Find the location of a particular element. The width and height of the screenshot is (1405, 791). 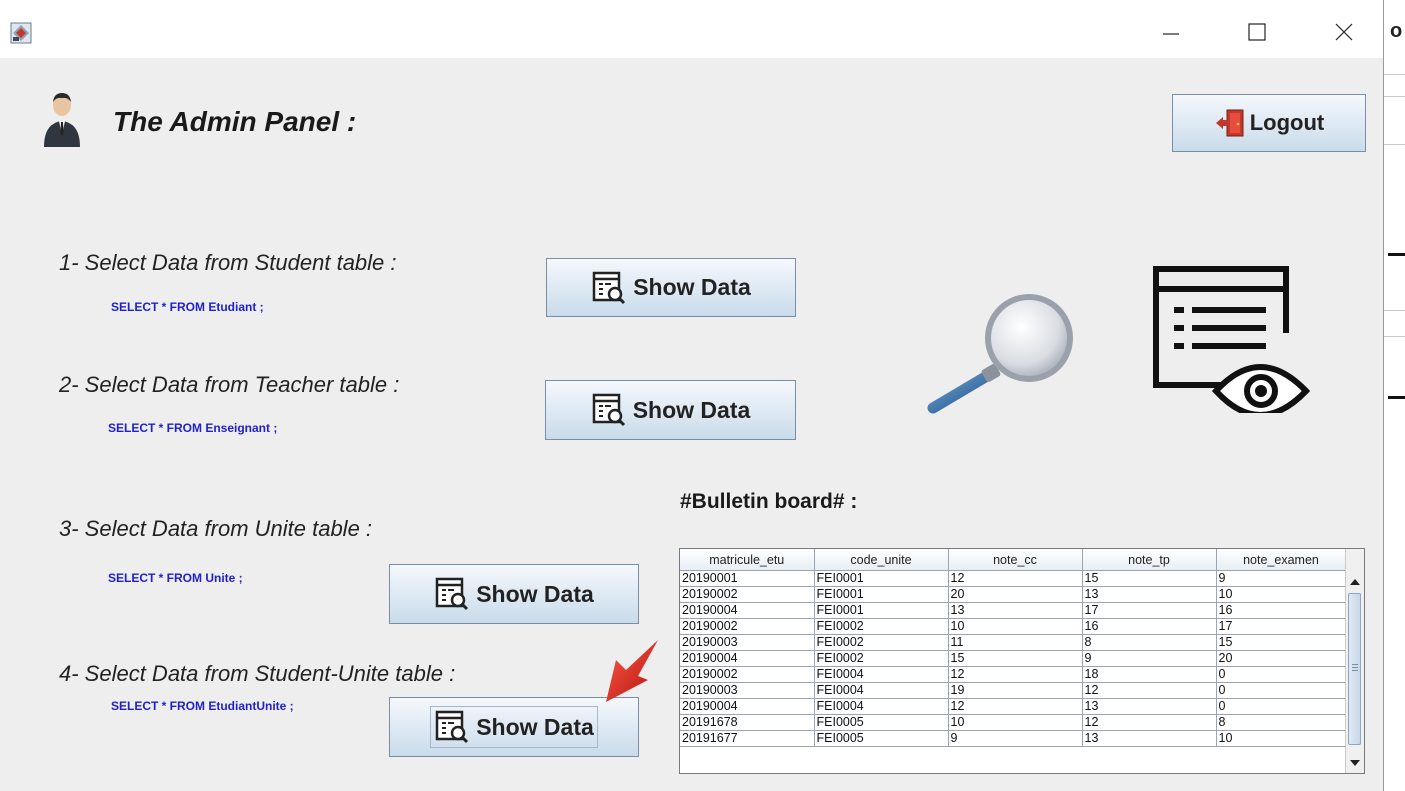

show-data-button-student: Show Data is located at coordinates (671, 287).